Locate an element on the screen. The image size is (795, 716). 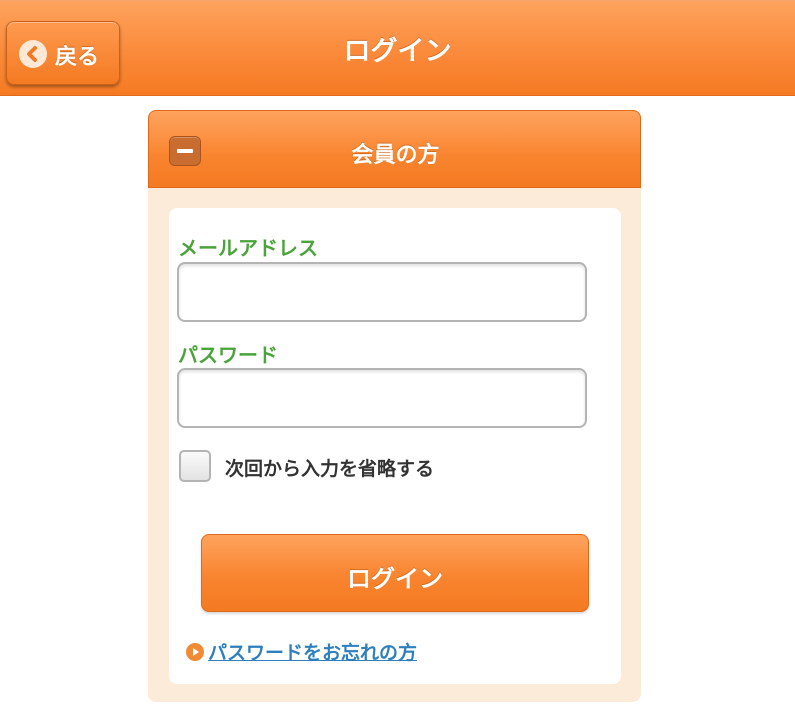
forgot-password-link: パスワードをお忘れの方 is located at coordinates (312, 651).